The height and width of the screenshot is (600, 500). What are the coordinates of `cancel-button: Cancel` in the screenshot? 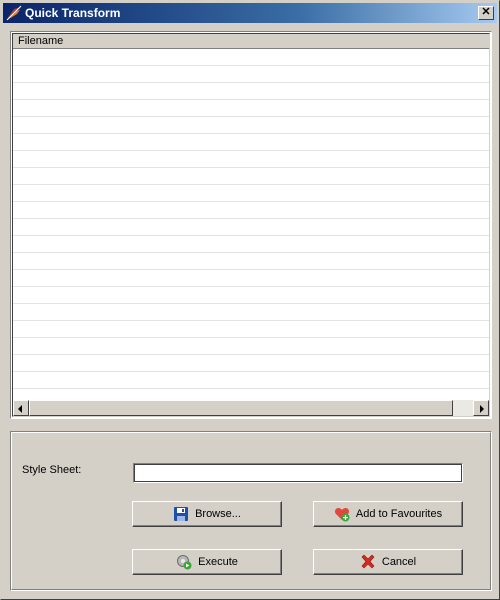 It's located at (388, 562).